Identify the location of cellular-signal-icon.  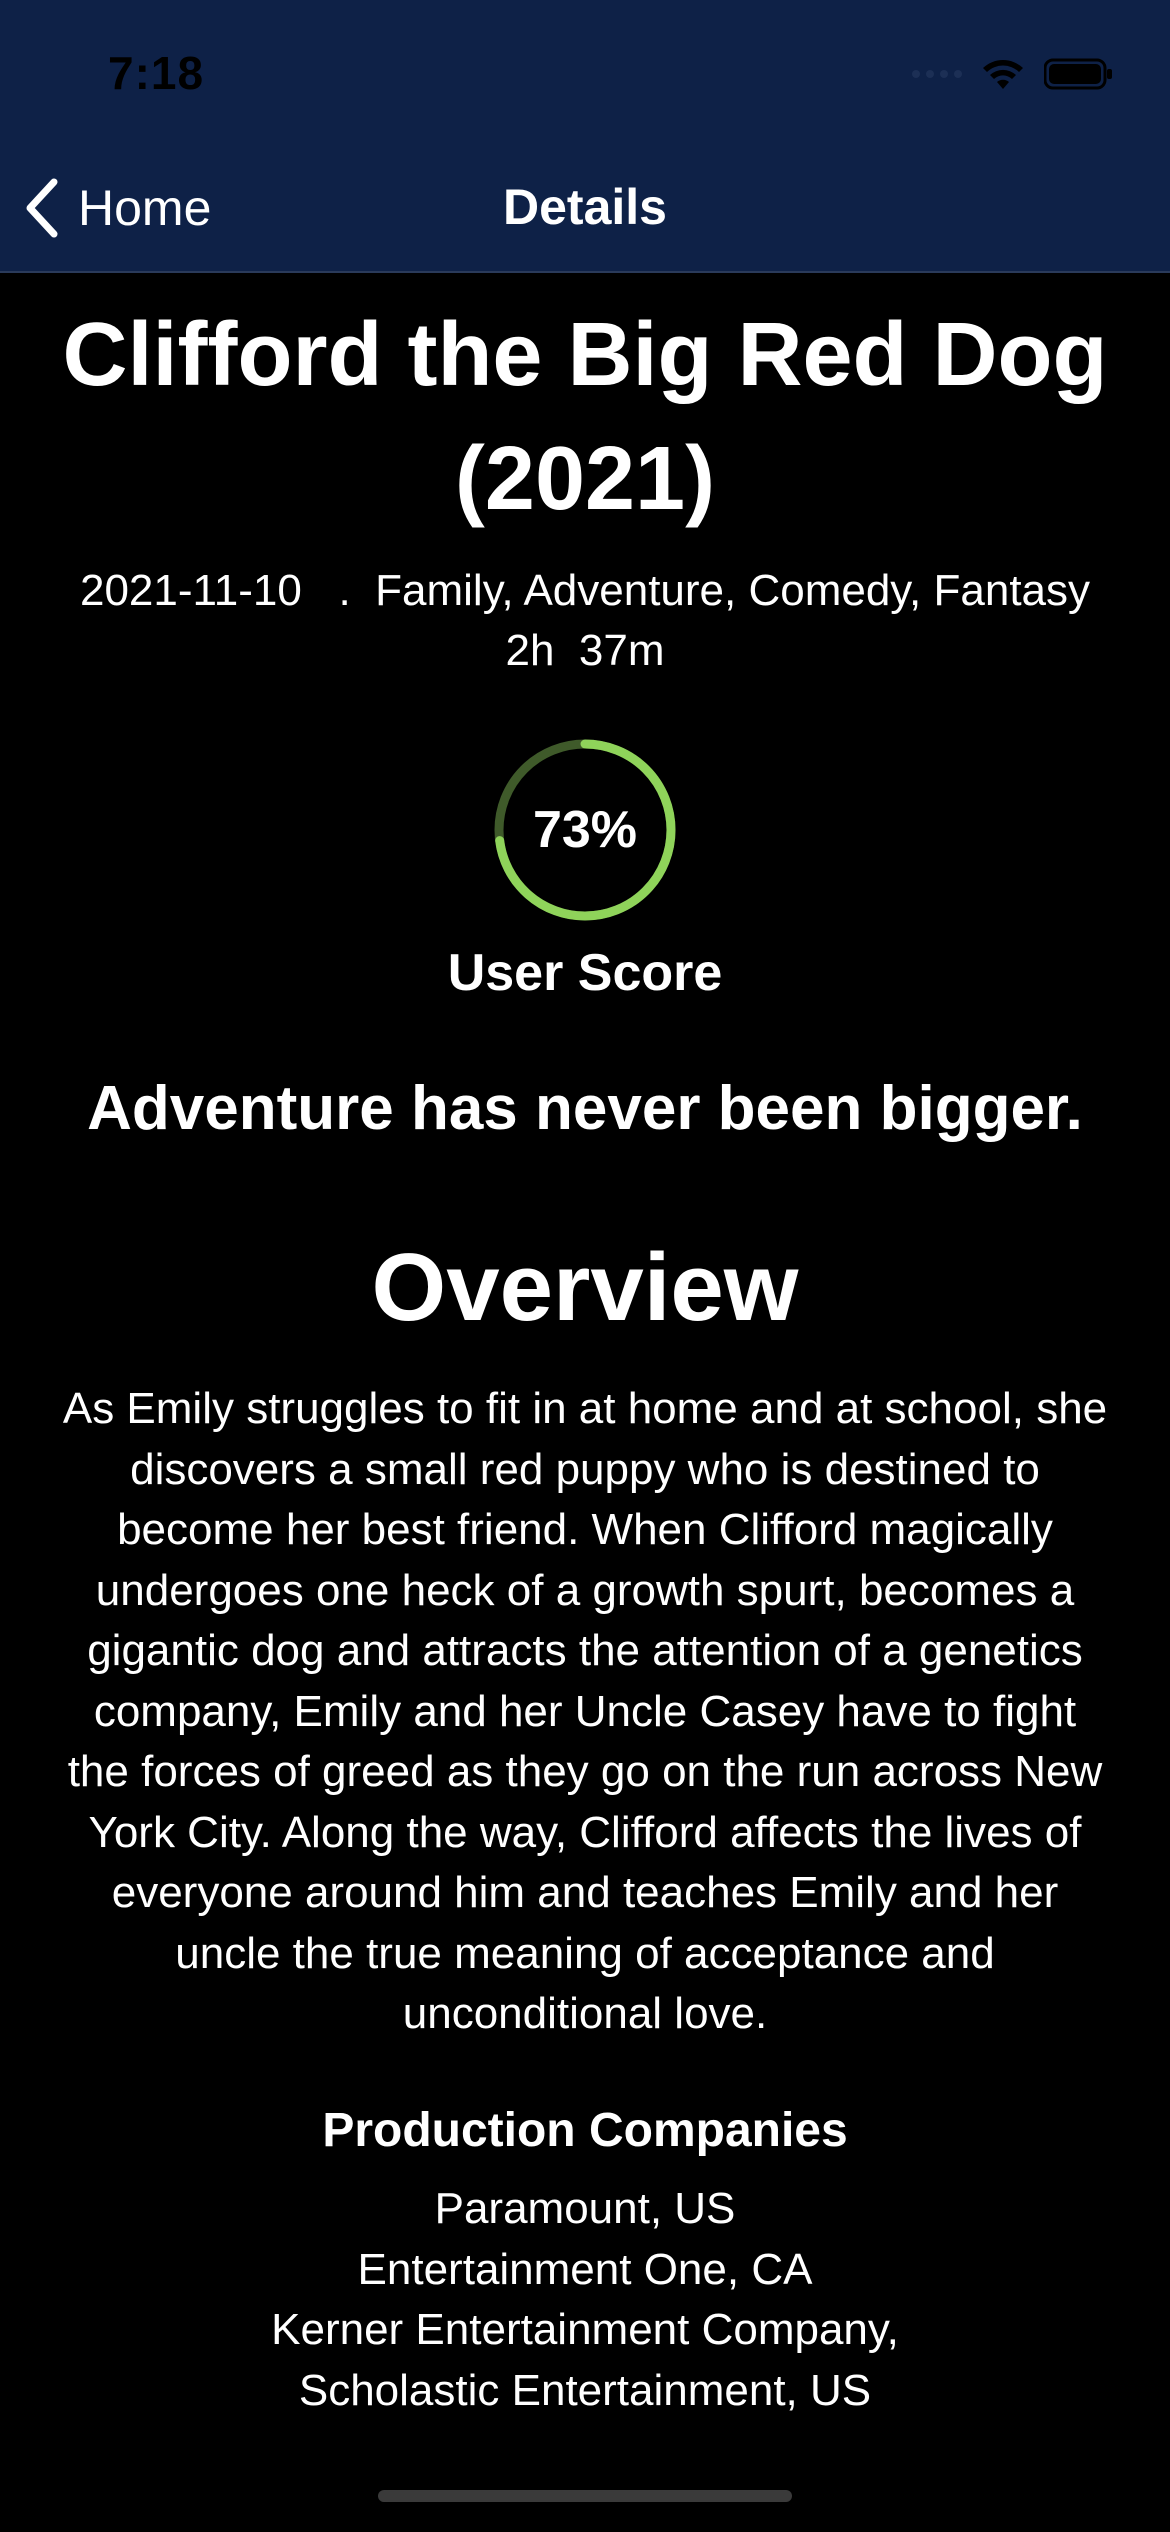
(937, 74).